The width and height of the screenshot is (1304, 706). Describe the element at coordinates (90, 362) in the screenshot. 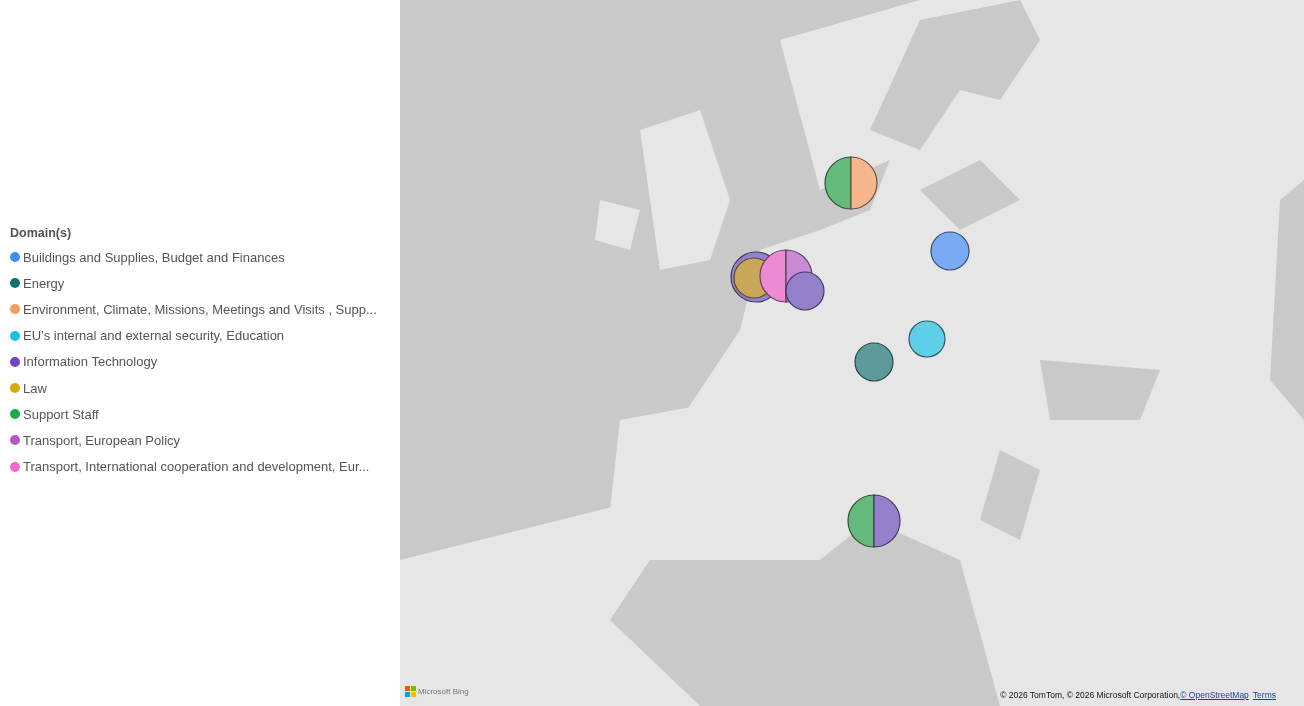

I see `legend-label: Information Technology` at that location.